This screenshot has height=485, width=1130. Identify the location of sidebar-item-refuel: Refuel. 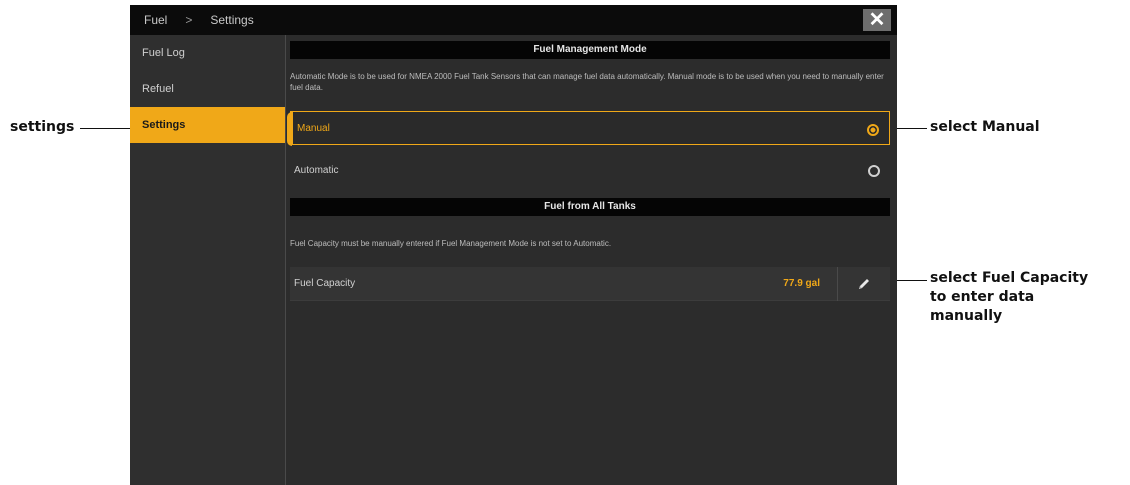
(207, 89).